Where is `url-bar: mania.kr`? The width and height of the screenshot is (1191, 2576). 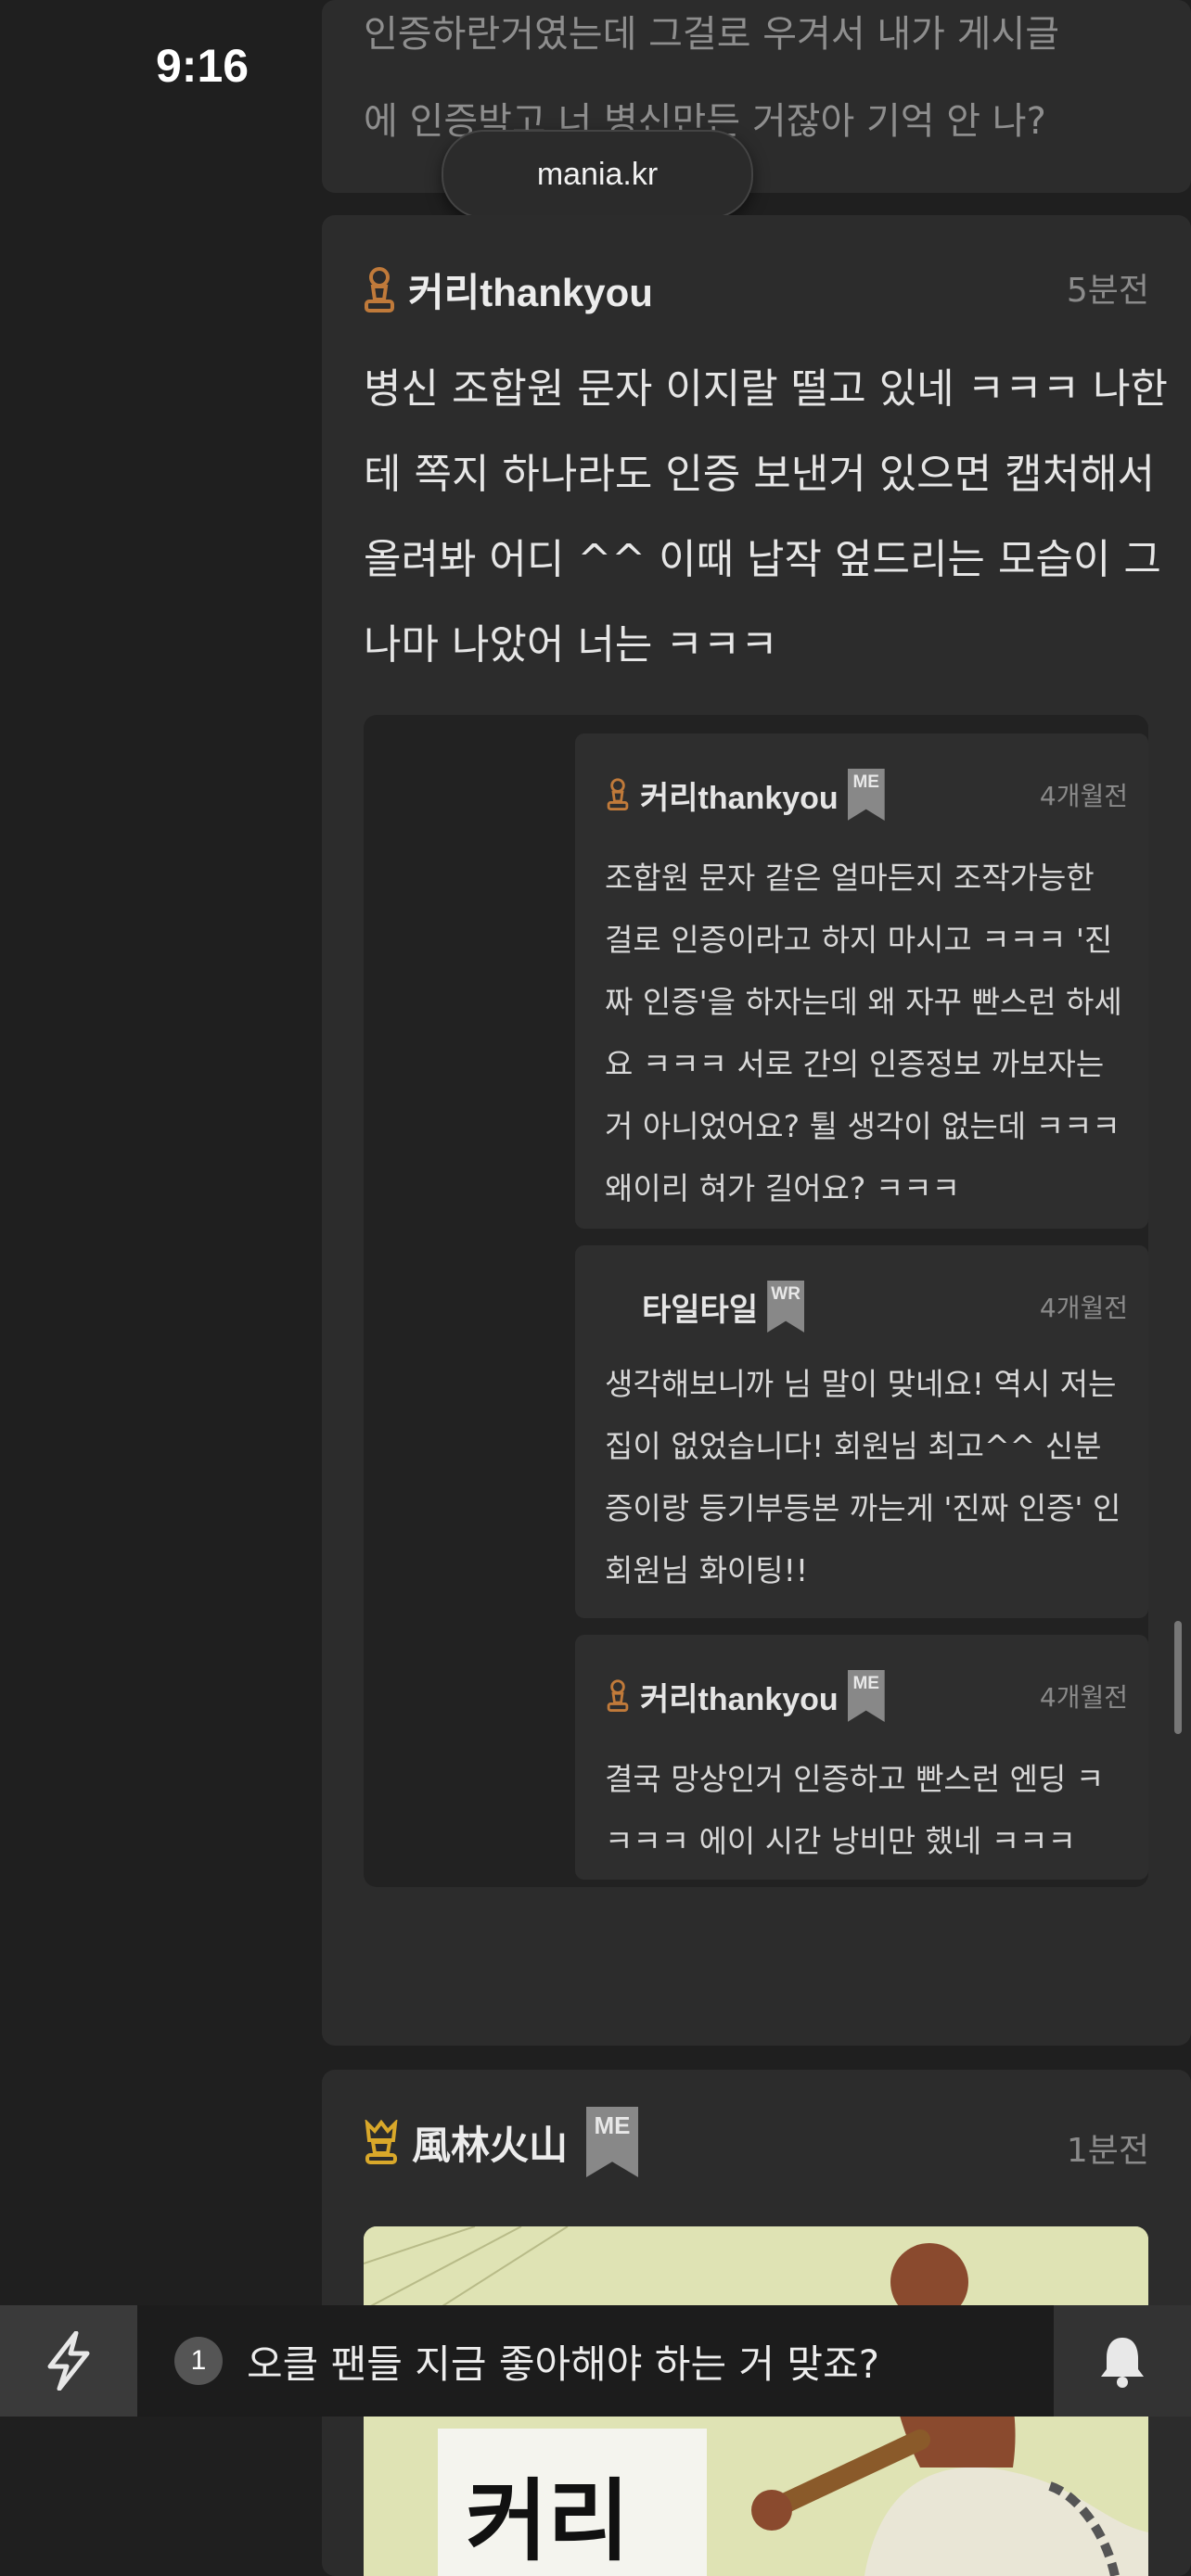
url-bar: mania.kr is located at coordinates (597, 175).